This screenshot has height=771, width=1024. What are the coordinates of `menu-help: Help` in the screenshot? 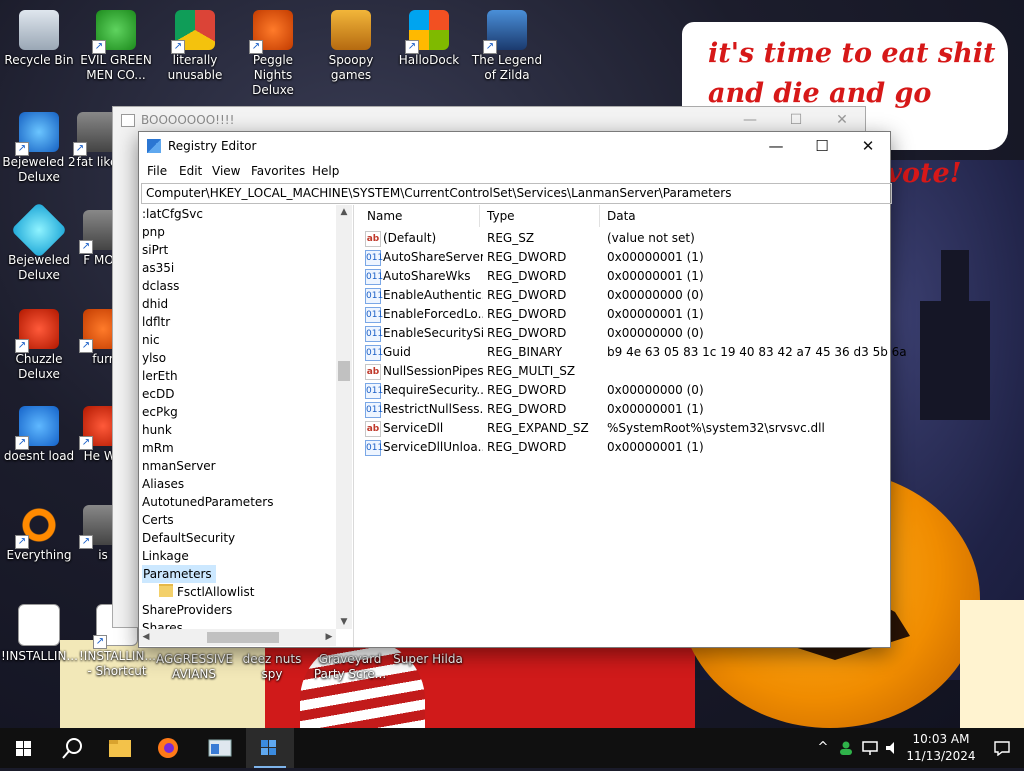 It's located at (325, 171).